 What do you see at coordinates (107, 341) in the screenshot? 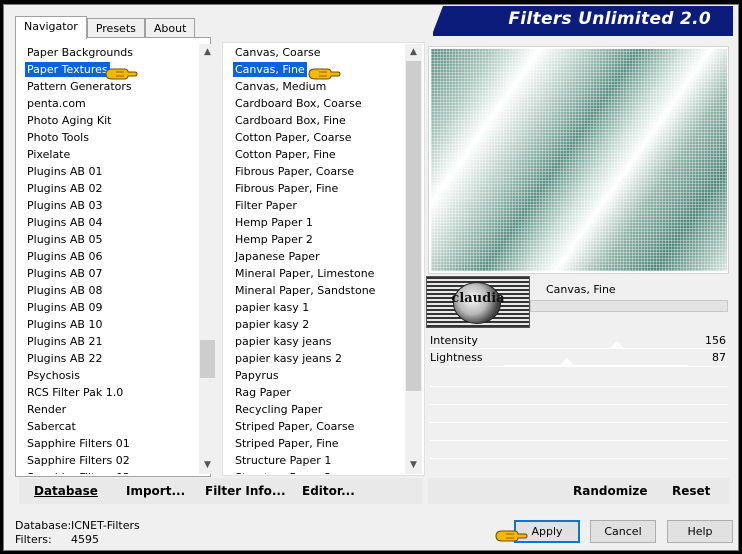
I see `list-item: Plugins AB 21` at bounding box center [107, 341].